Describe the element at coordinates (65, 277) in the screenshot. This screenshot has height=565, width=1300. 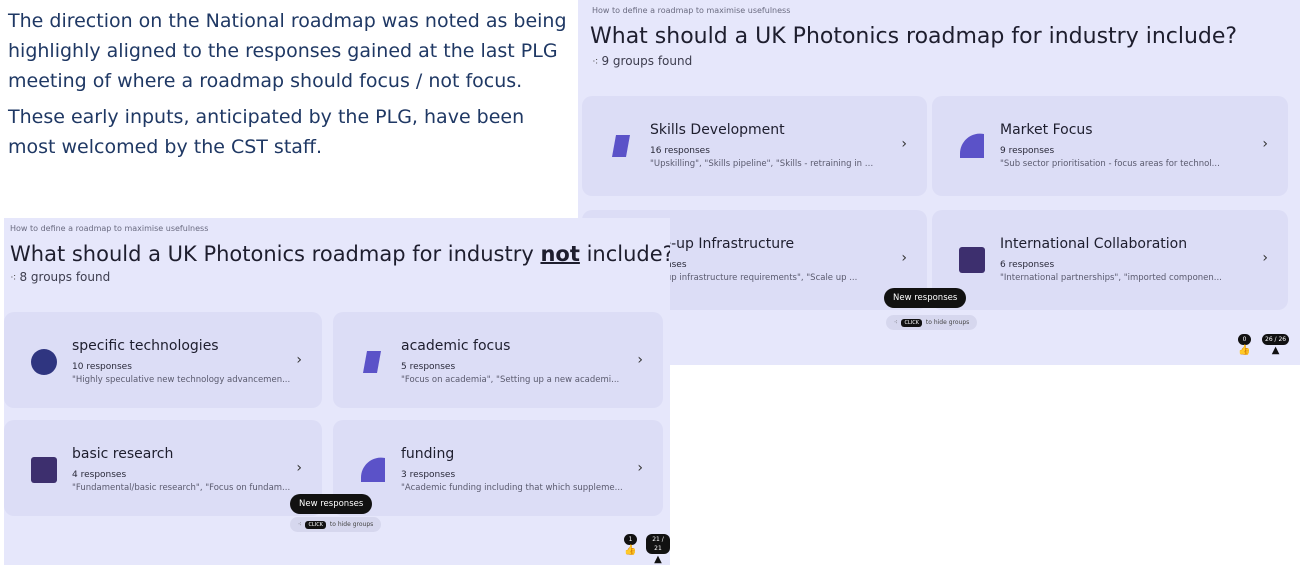
I see `groups-found-label: 8 groups found` at that location.